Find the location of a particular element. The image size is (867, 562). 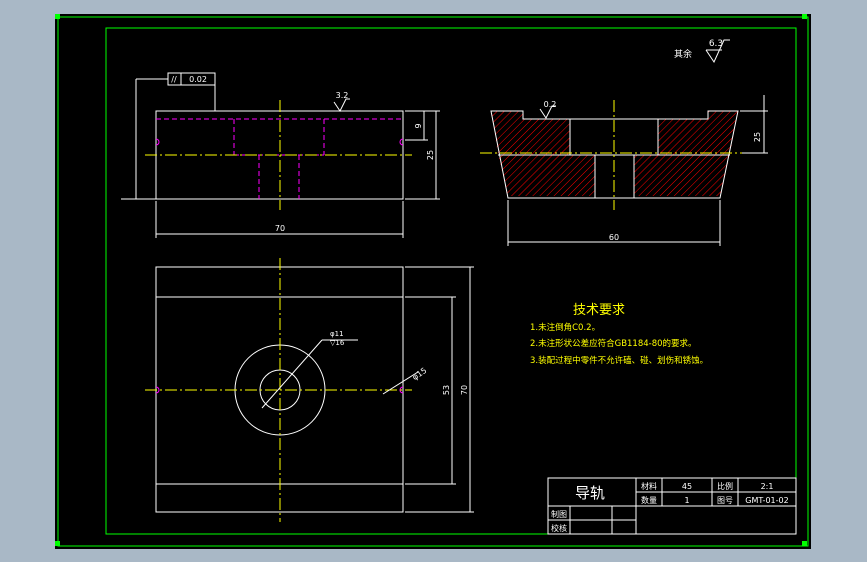

front-dim-step: 9 is located at coordinates (418, 125).